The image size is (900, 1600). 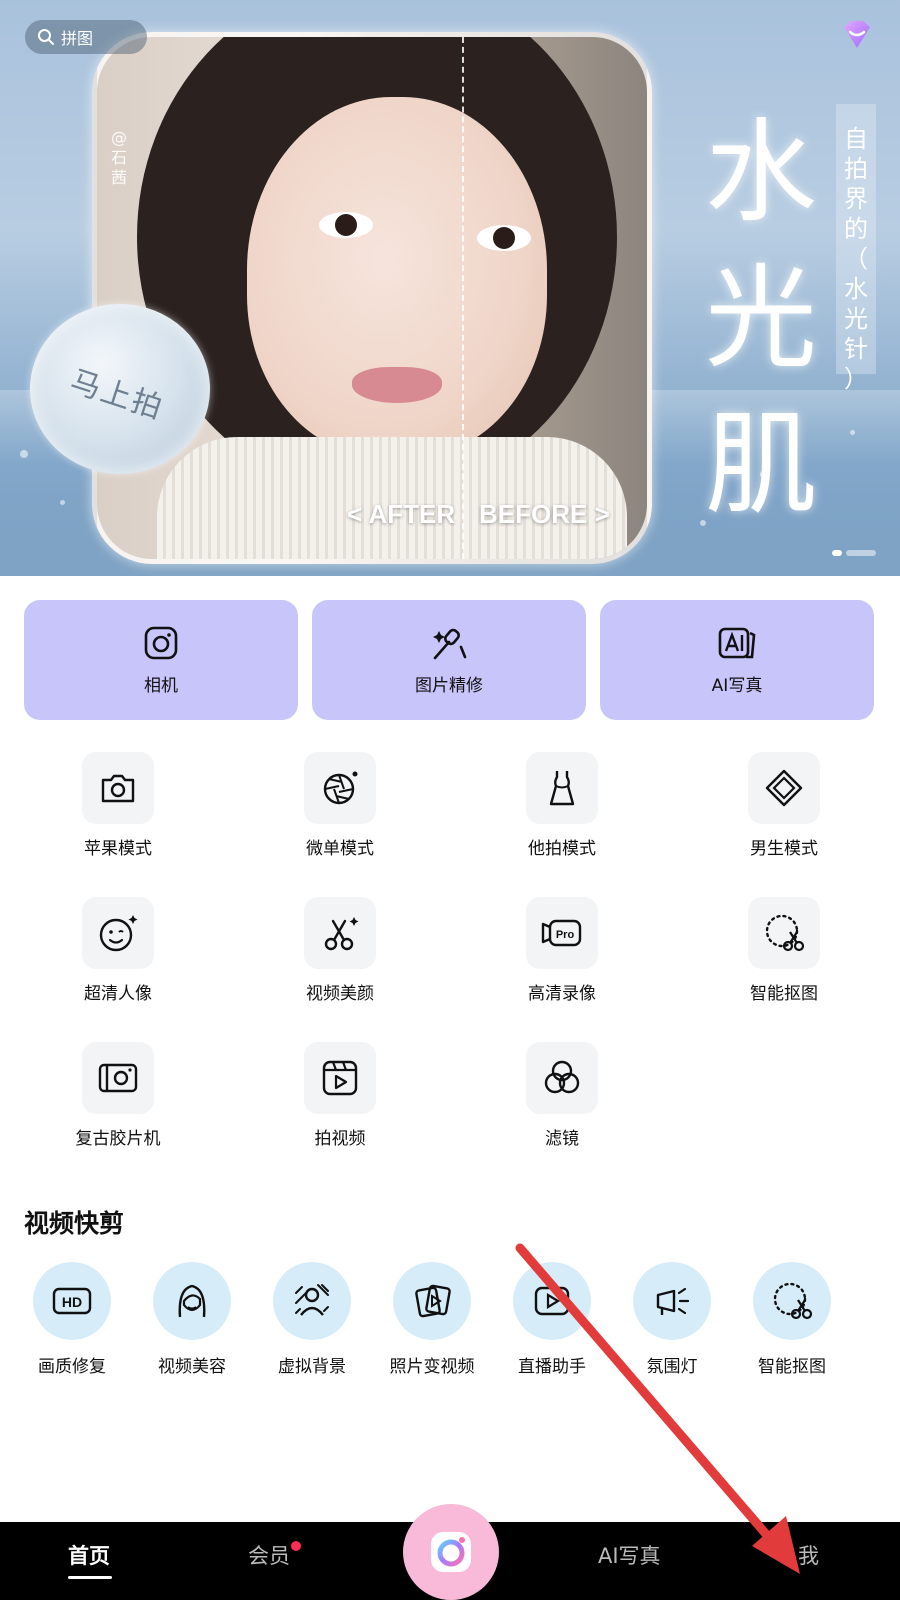 I want to click on slogan-char: 自, so click(x=856, y=139).